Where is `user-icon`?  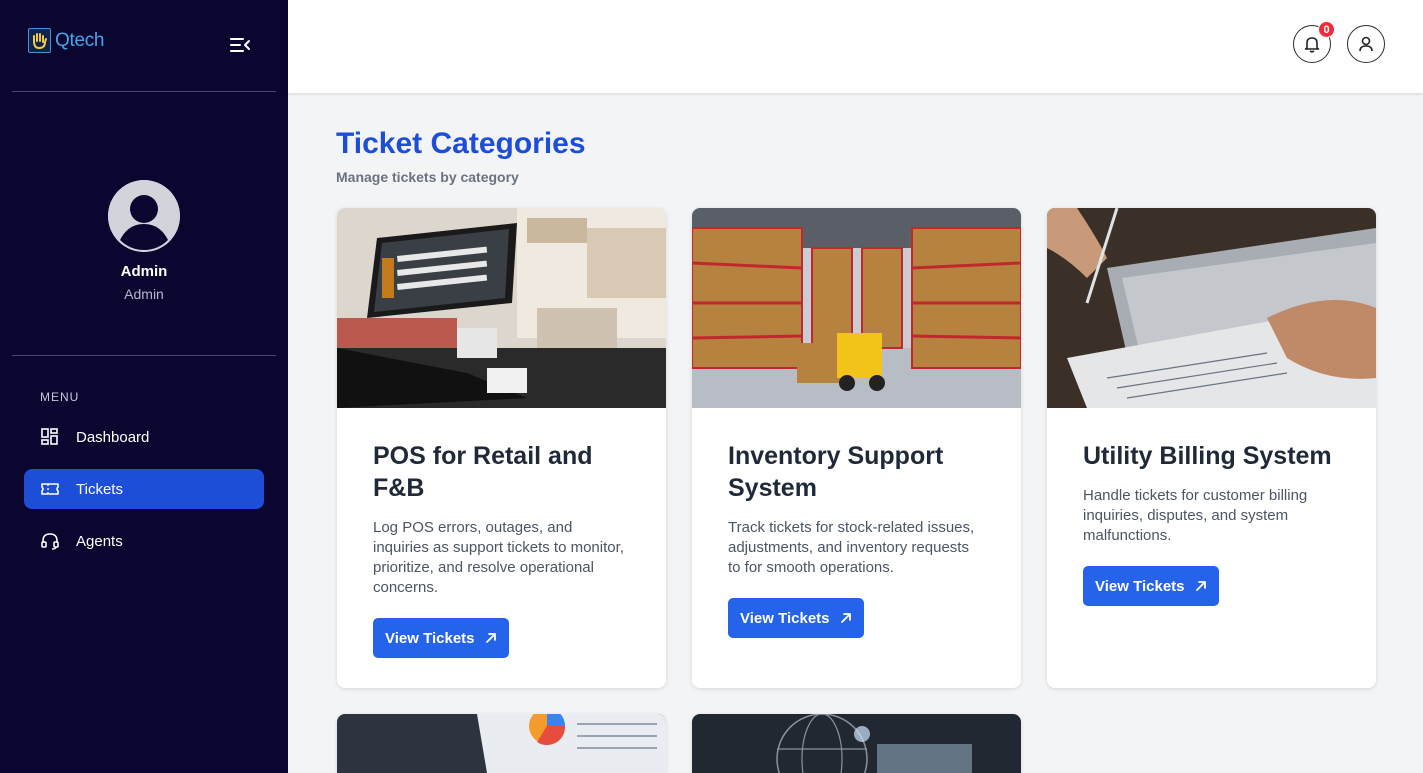
user-icon is located at coordinates (1366, 44).